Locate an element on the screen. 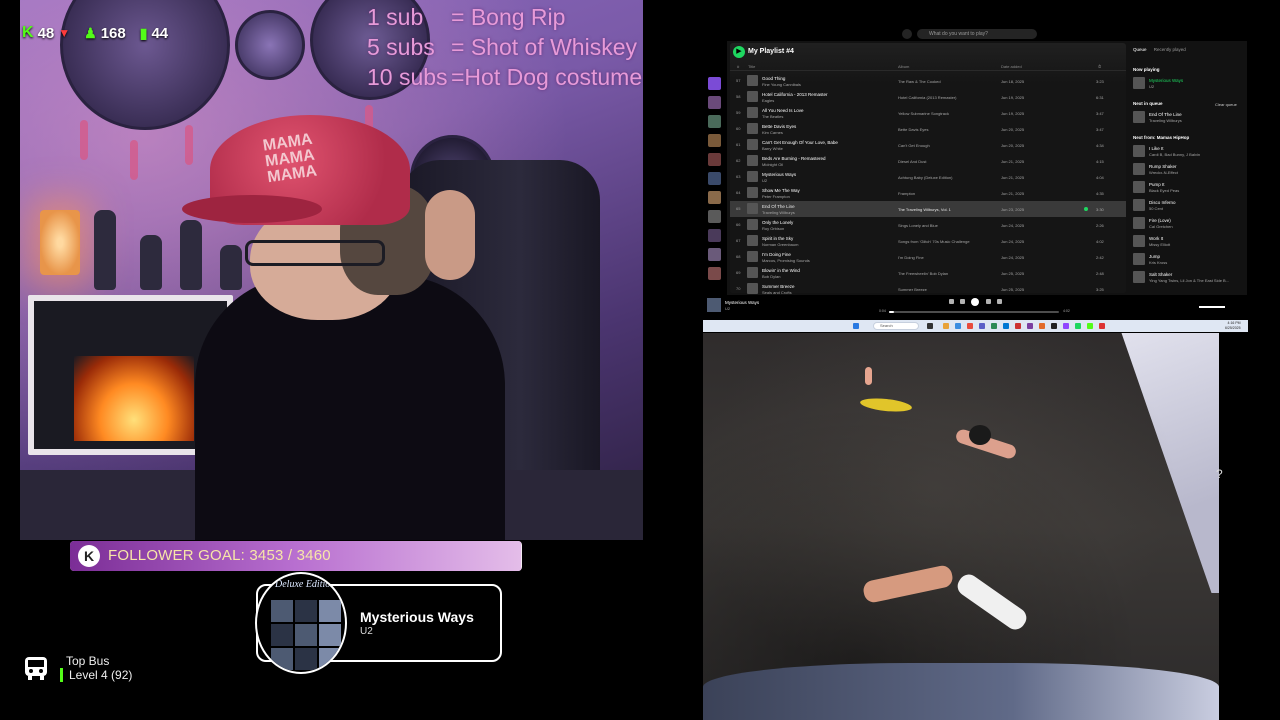 This screenshot has width=1280, height=720. track-artist: Marcos, Promising Sounds is located at coordinates (786, 260).